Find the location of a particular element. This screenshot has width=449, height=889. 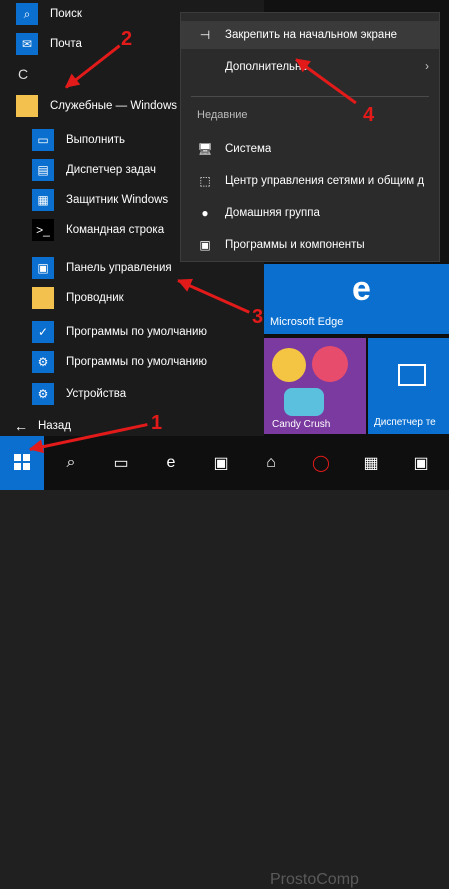

task-manager-icon: ▤ is located at coordinates (43, 170).